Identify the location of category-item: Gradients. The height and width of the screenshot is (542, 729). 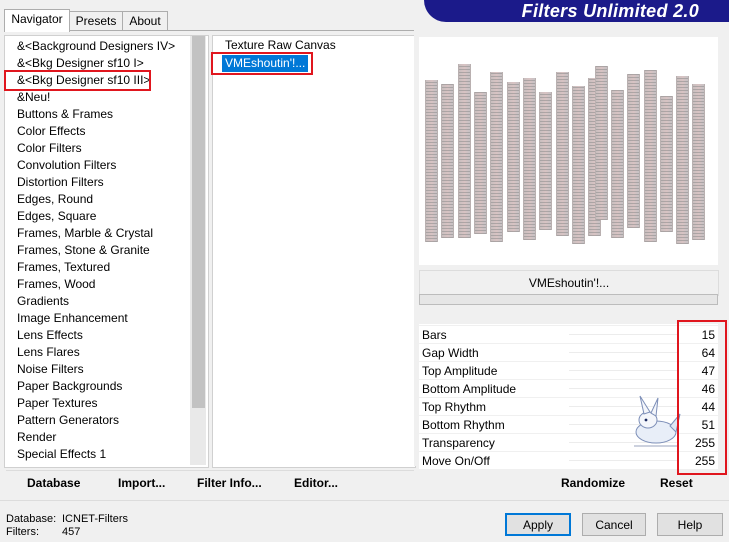
(43, 301).